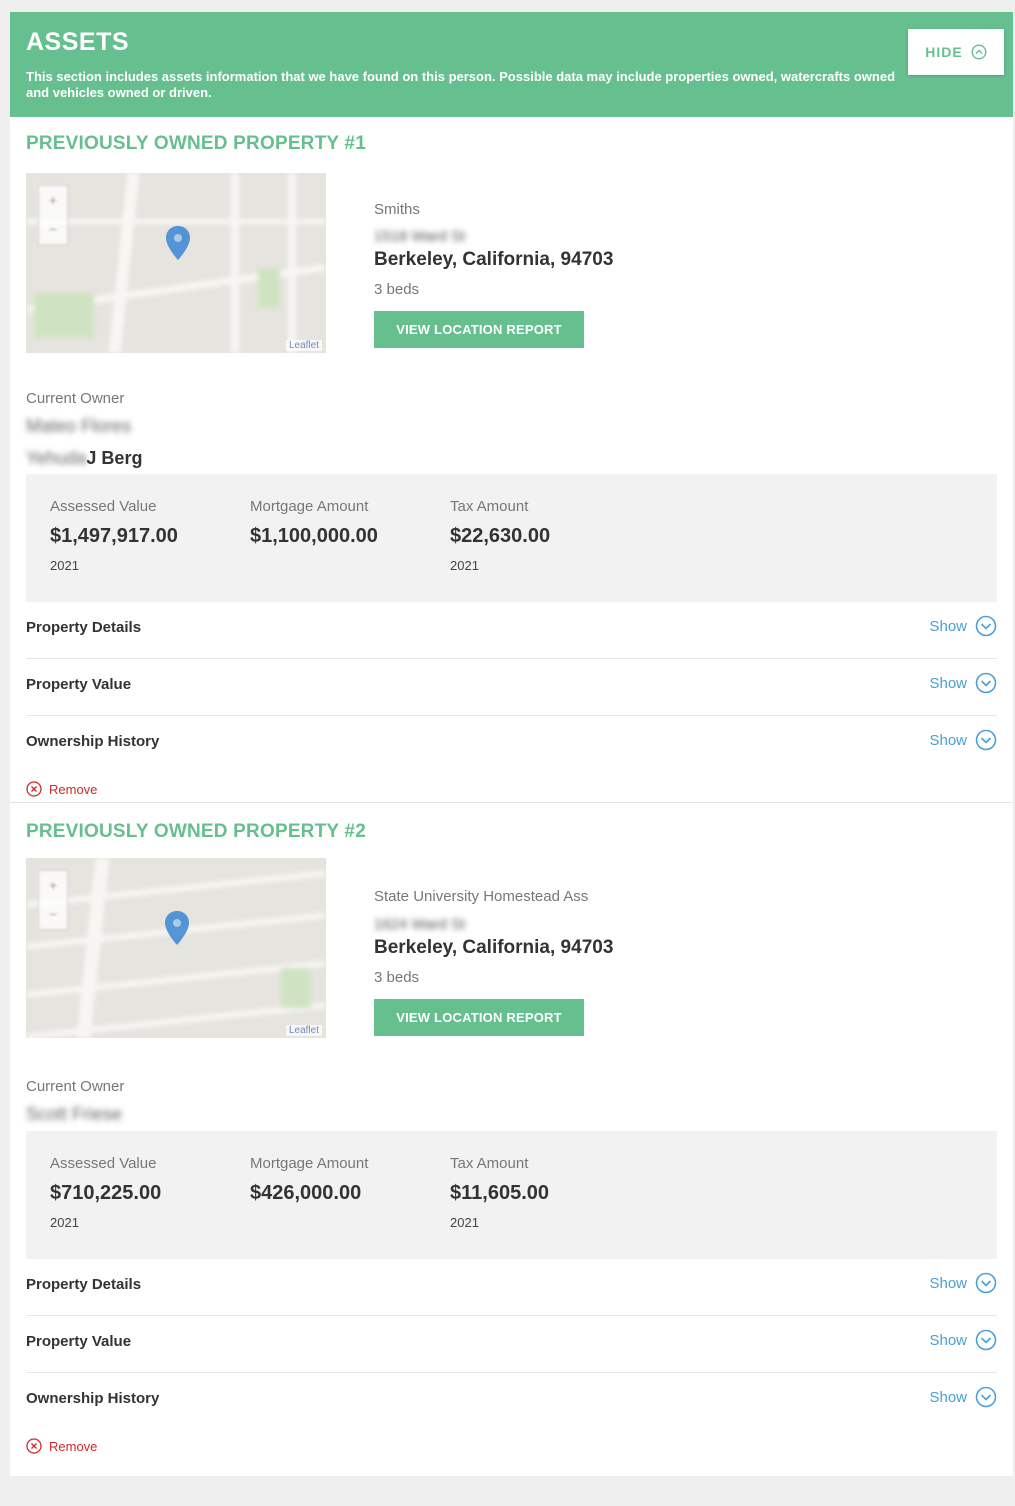  Describe the element at coordinates (511, 802) in the screenshot. I see `section-divider` at that location.